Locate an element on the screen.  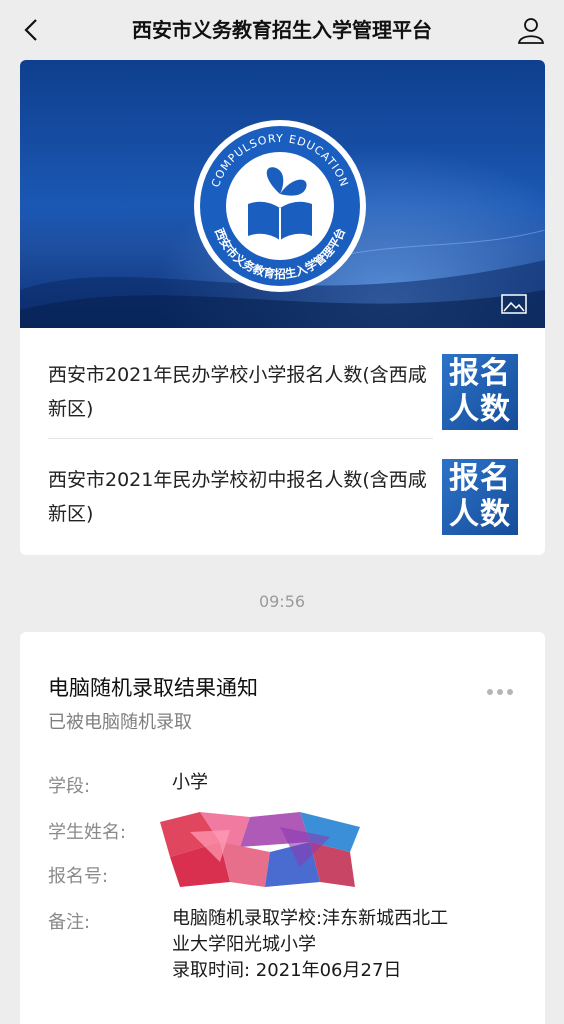
image-icon is located at coordinates (514, 304).